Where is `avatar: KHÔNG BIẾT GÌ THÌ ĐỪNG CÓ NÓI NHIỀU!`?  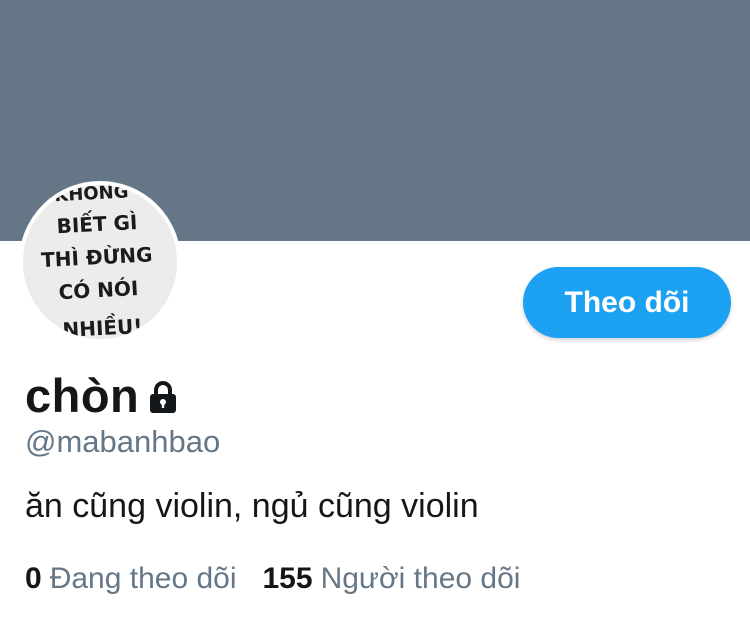
avatar: KHÔNG BIẾT GÌ THÌ ĐỪNG CÓ NÓI NHIỀU! is located at coordinates (100, 262).